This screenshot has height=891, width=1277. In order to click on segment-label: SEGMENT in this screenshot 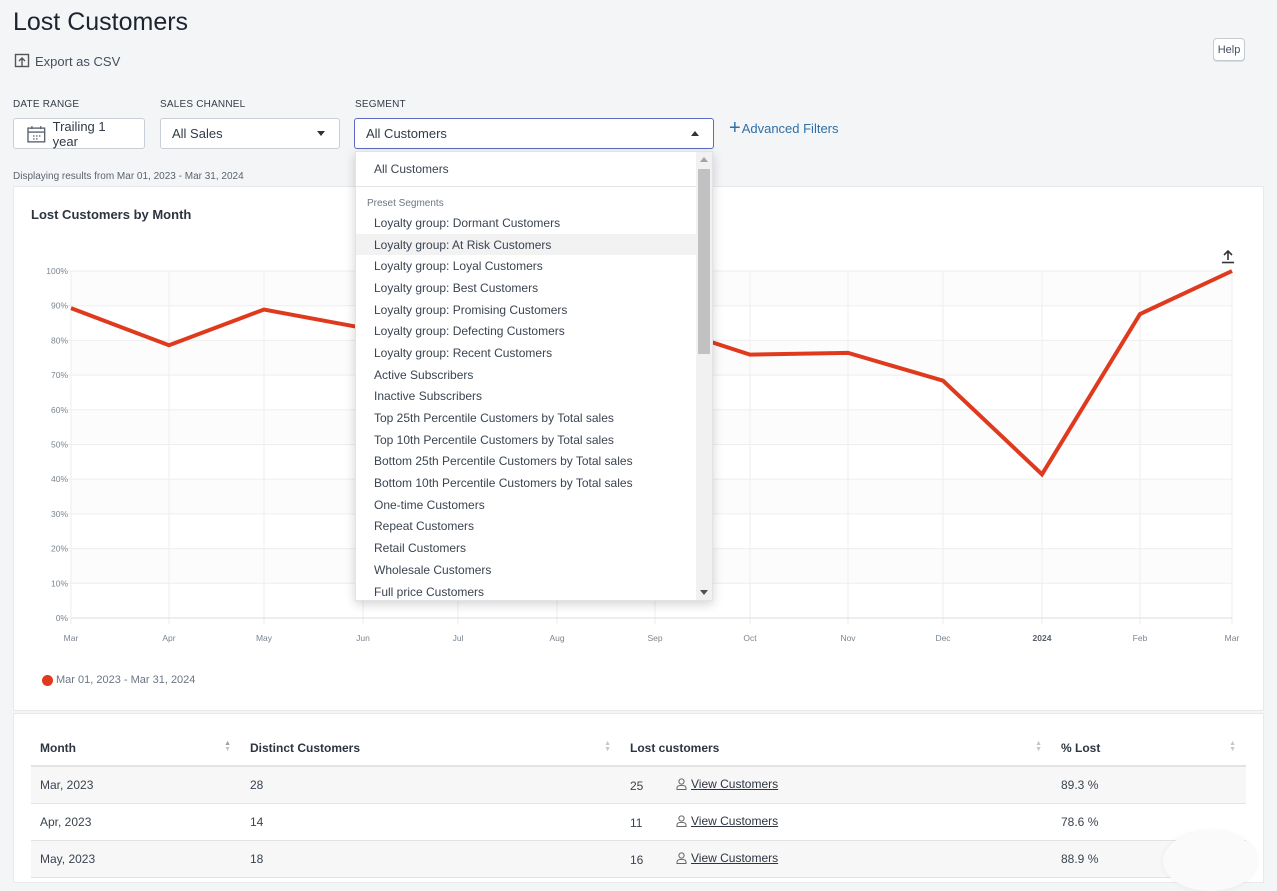, I will do `click(380, 104)`.